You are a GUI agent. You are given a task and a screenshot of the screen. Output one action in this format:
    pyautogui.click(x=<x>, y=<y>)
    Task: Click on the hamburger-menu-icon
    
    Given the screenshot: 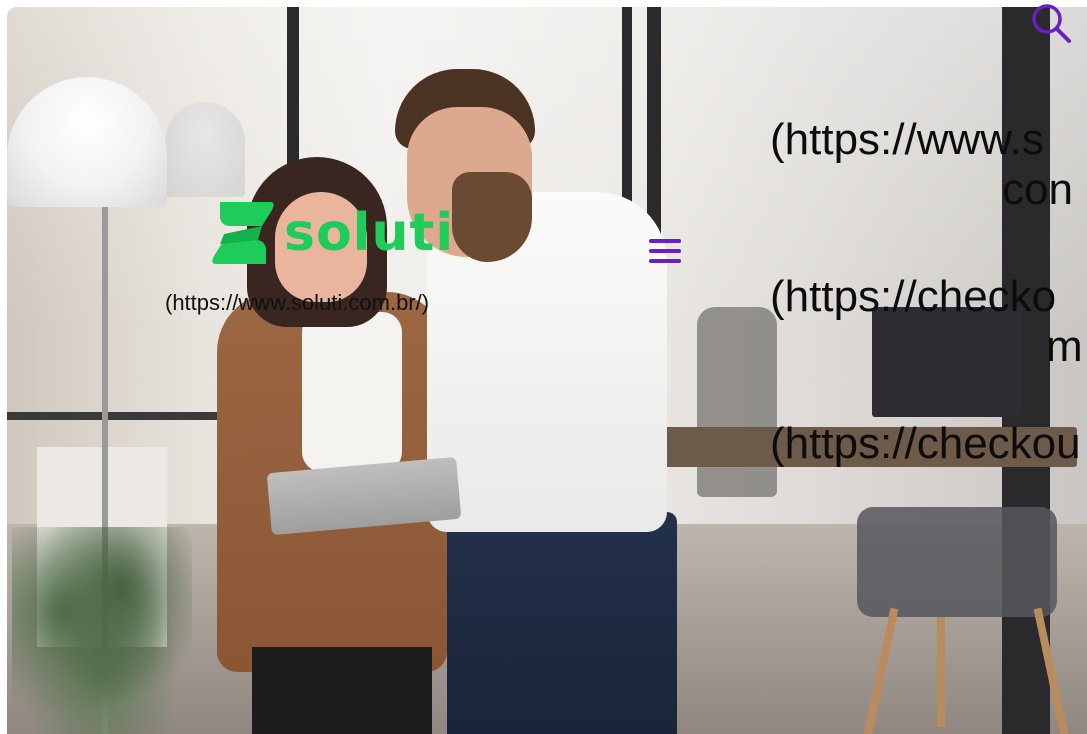 What is the action you would take?
    pyautogui.click(x=665, y=251)
    